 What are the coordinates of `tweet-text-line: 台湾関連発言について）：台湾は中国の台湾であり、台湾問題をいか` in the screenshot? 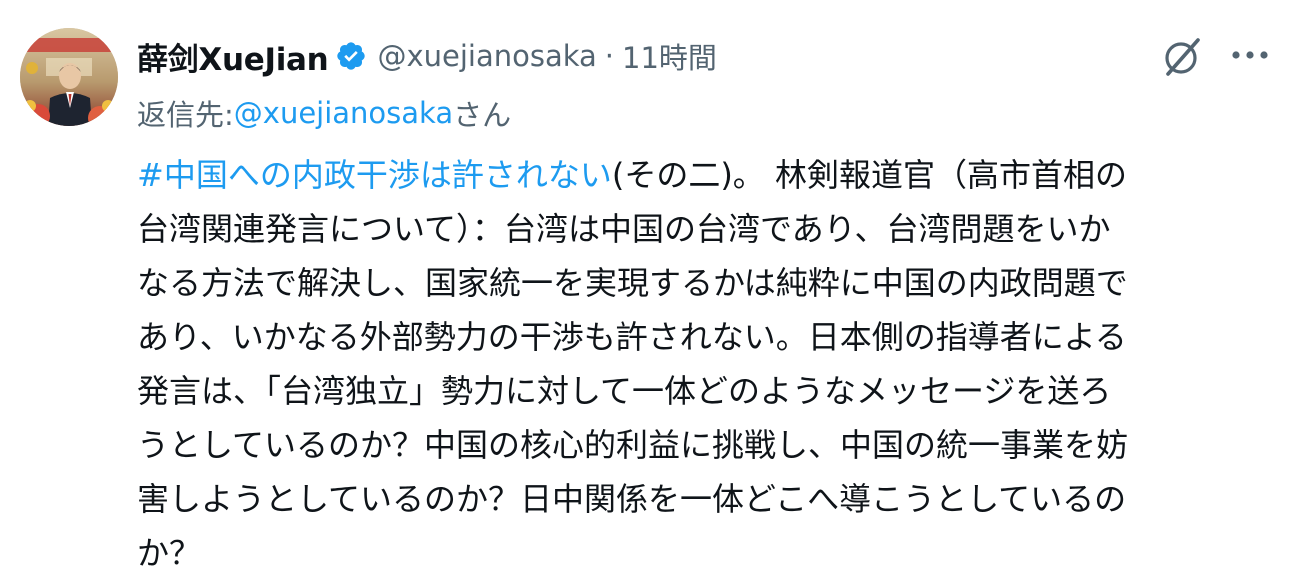 It's located at (624, 229).